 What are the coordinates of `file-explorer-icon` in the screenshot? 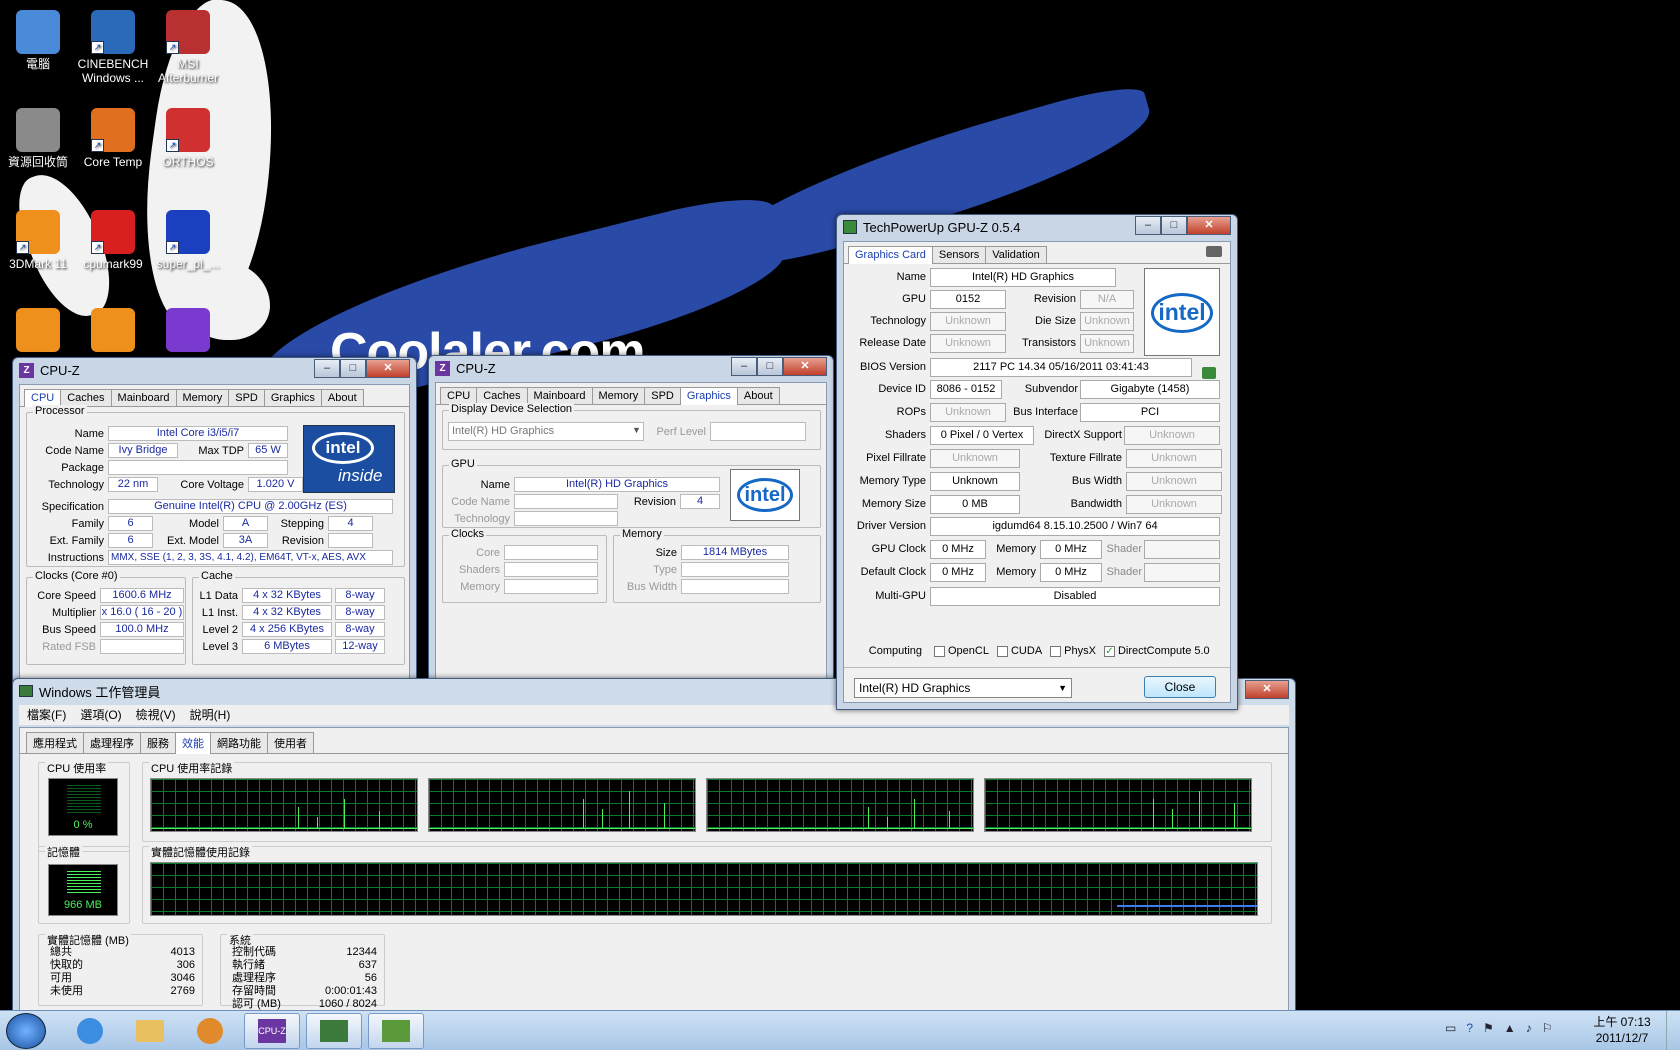 It's located at (150, 1031).